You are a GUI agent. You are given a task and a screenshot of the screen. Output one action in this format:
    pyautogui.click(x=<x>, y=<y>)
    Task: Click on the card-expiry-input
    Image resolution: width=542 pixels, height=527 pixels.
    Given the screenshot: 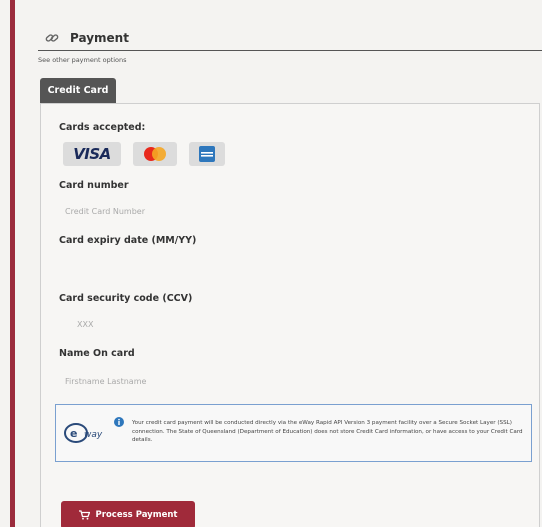 What is the action you would take?
    pyautogui.click(x=209, y=267)
    